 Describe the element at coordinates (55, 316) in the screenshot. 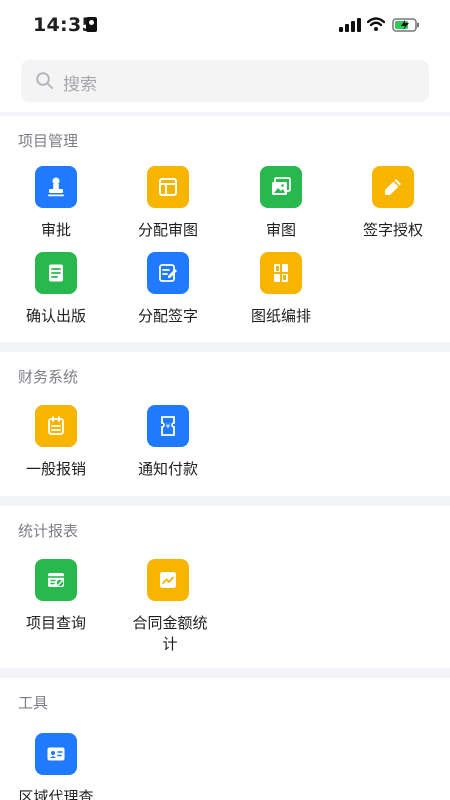

I see `item-label: 确认出版` at that location.